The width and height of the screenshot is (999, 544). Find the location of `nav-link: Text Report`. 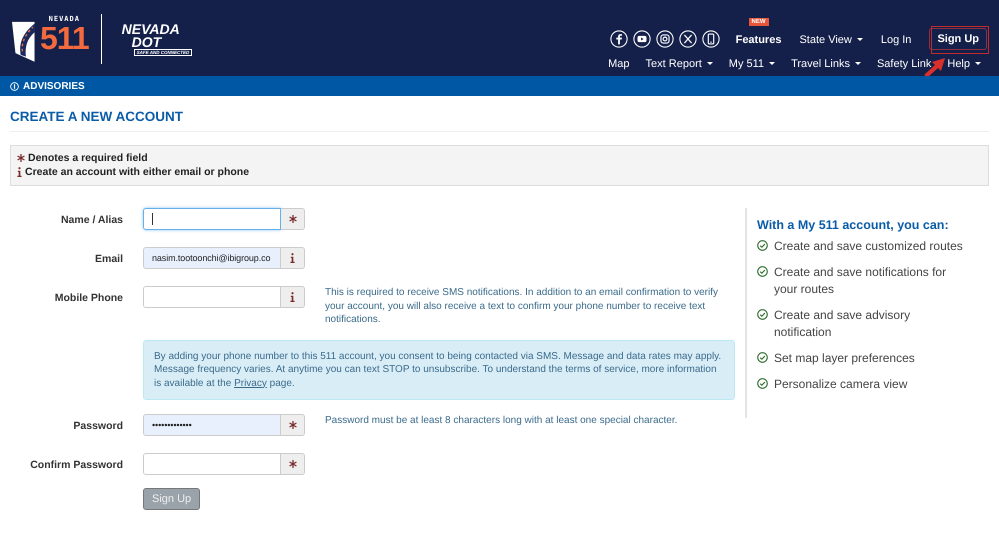

nav-link: Text Report is located at coordinates (679, 64).